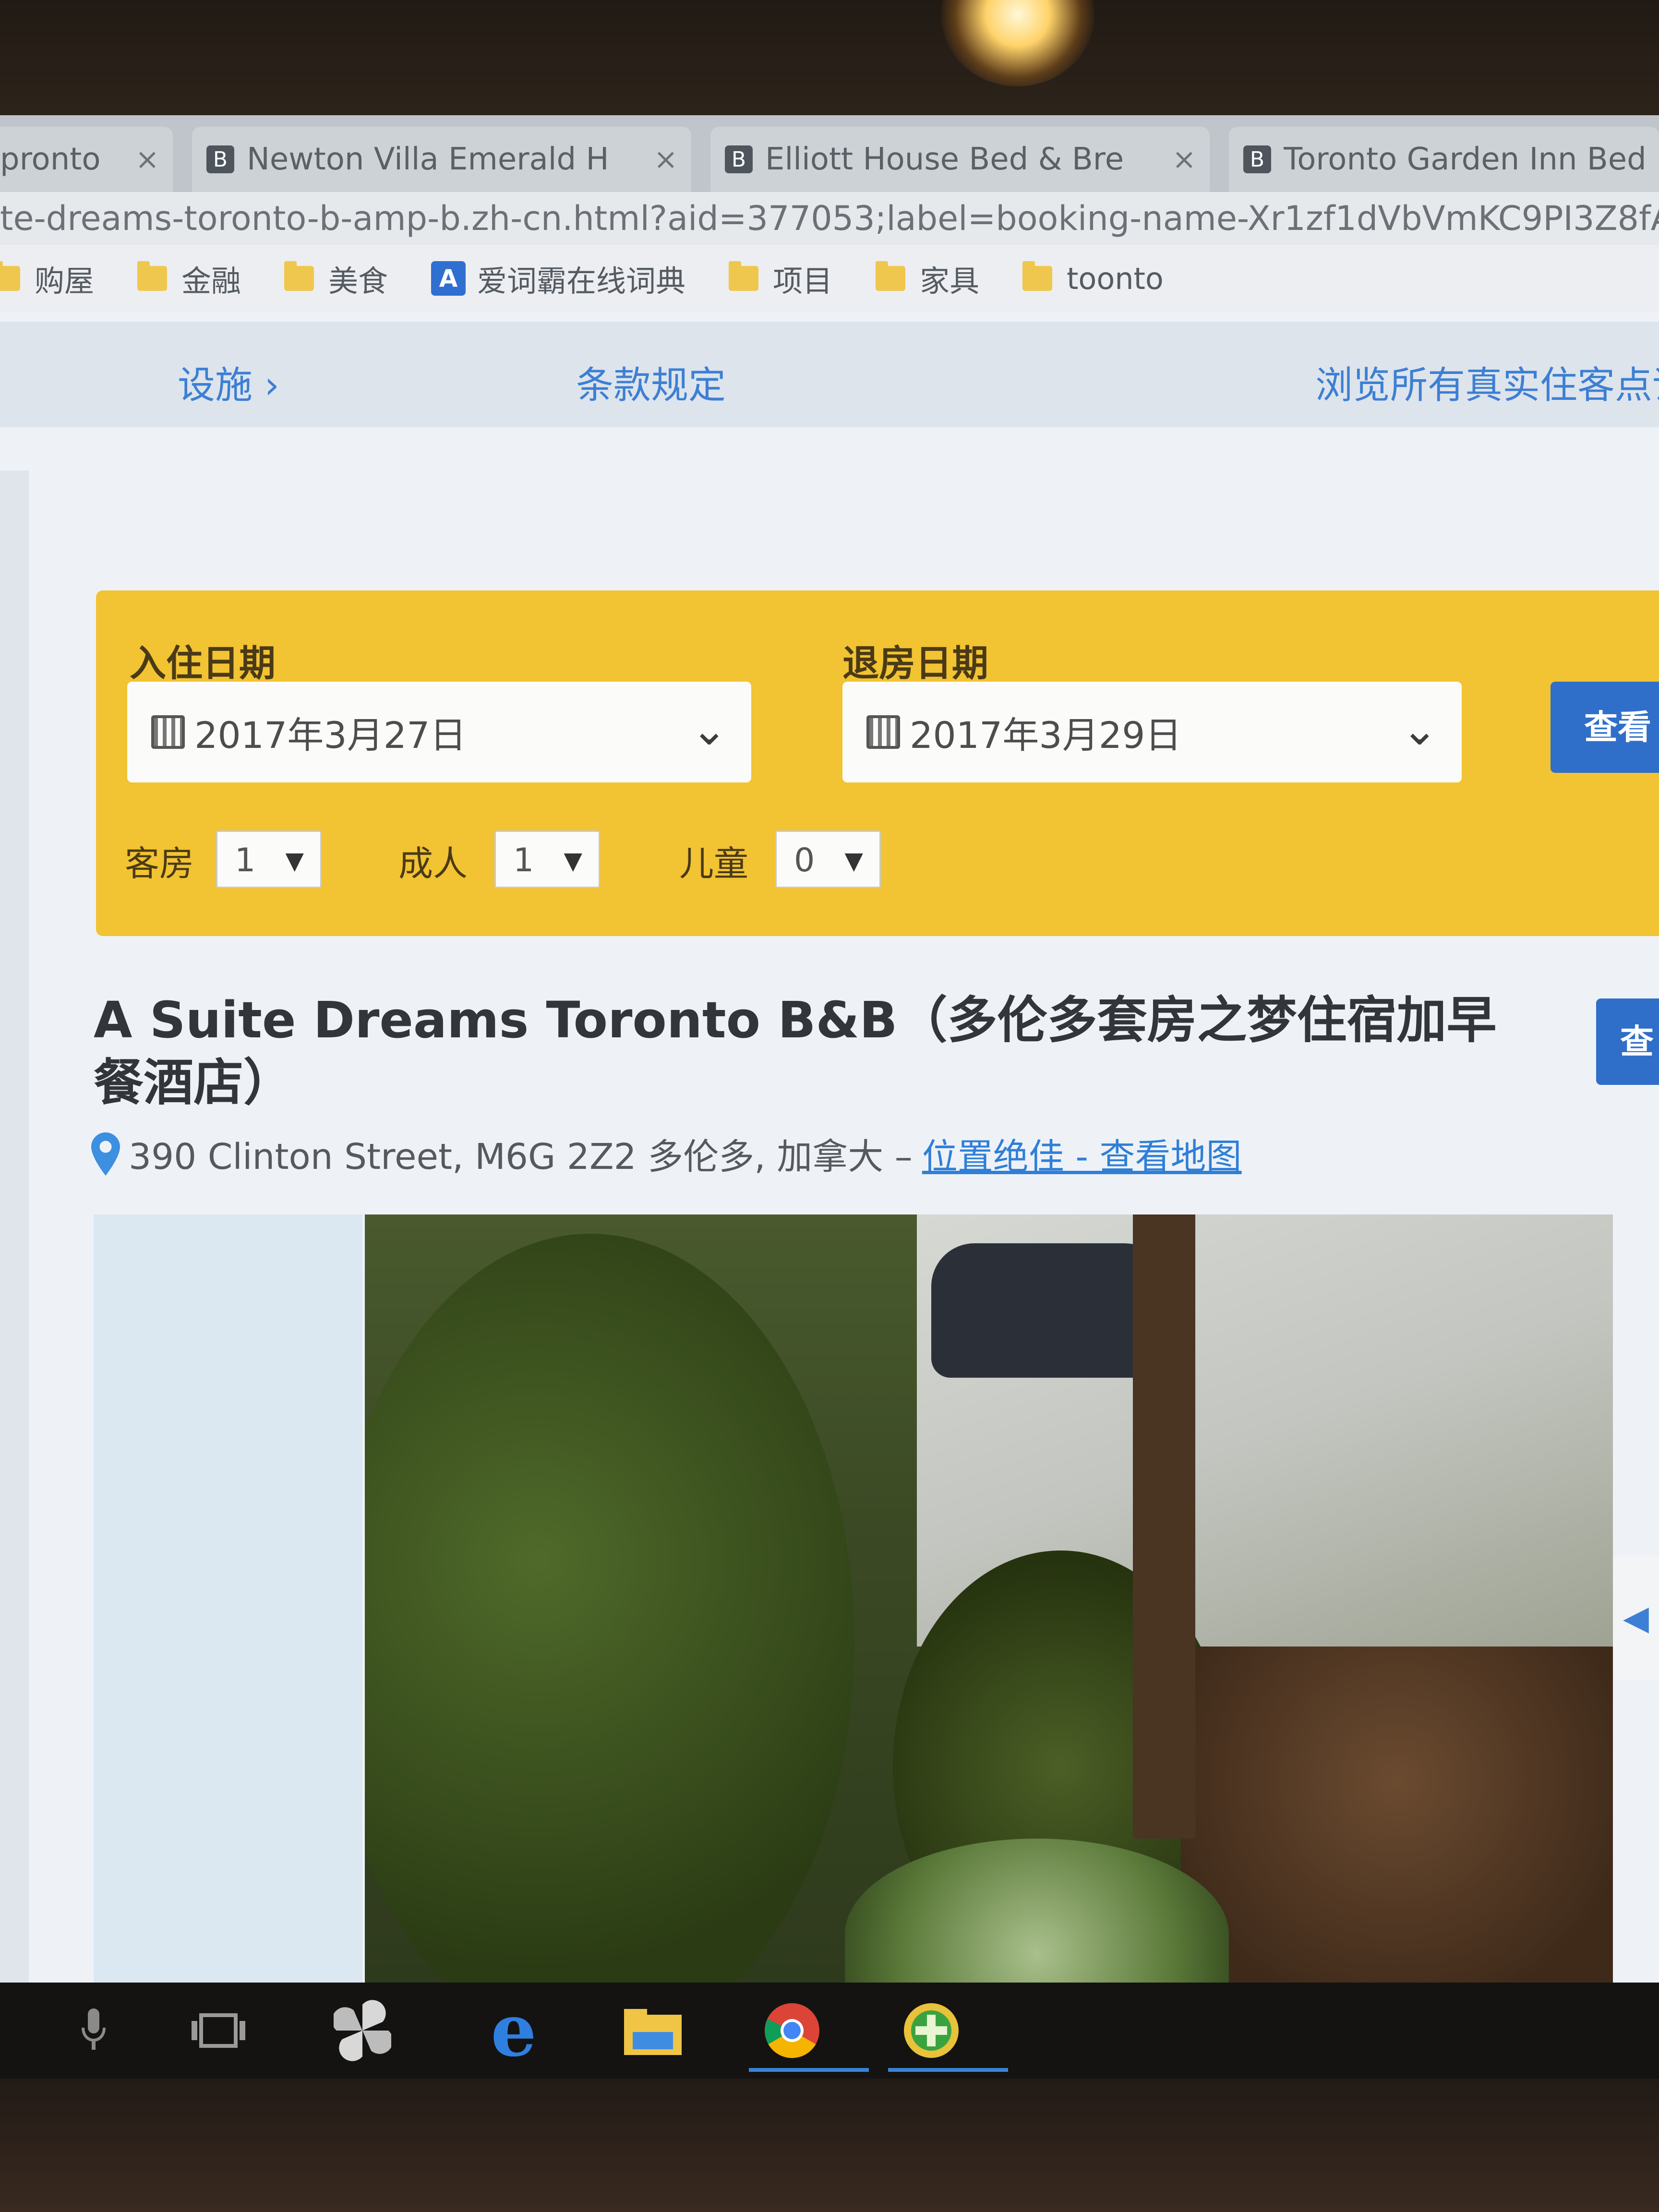  I want to click on children-label: 儿童, so click(714, 863).